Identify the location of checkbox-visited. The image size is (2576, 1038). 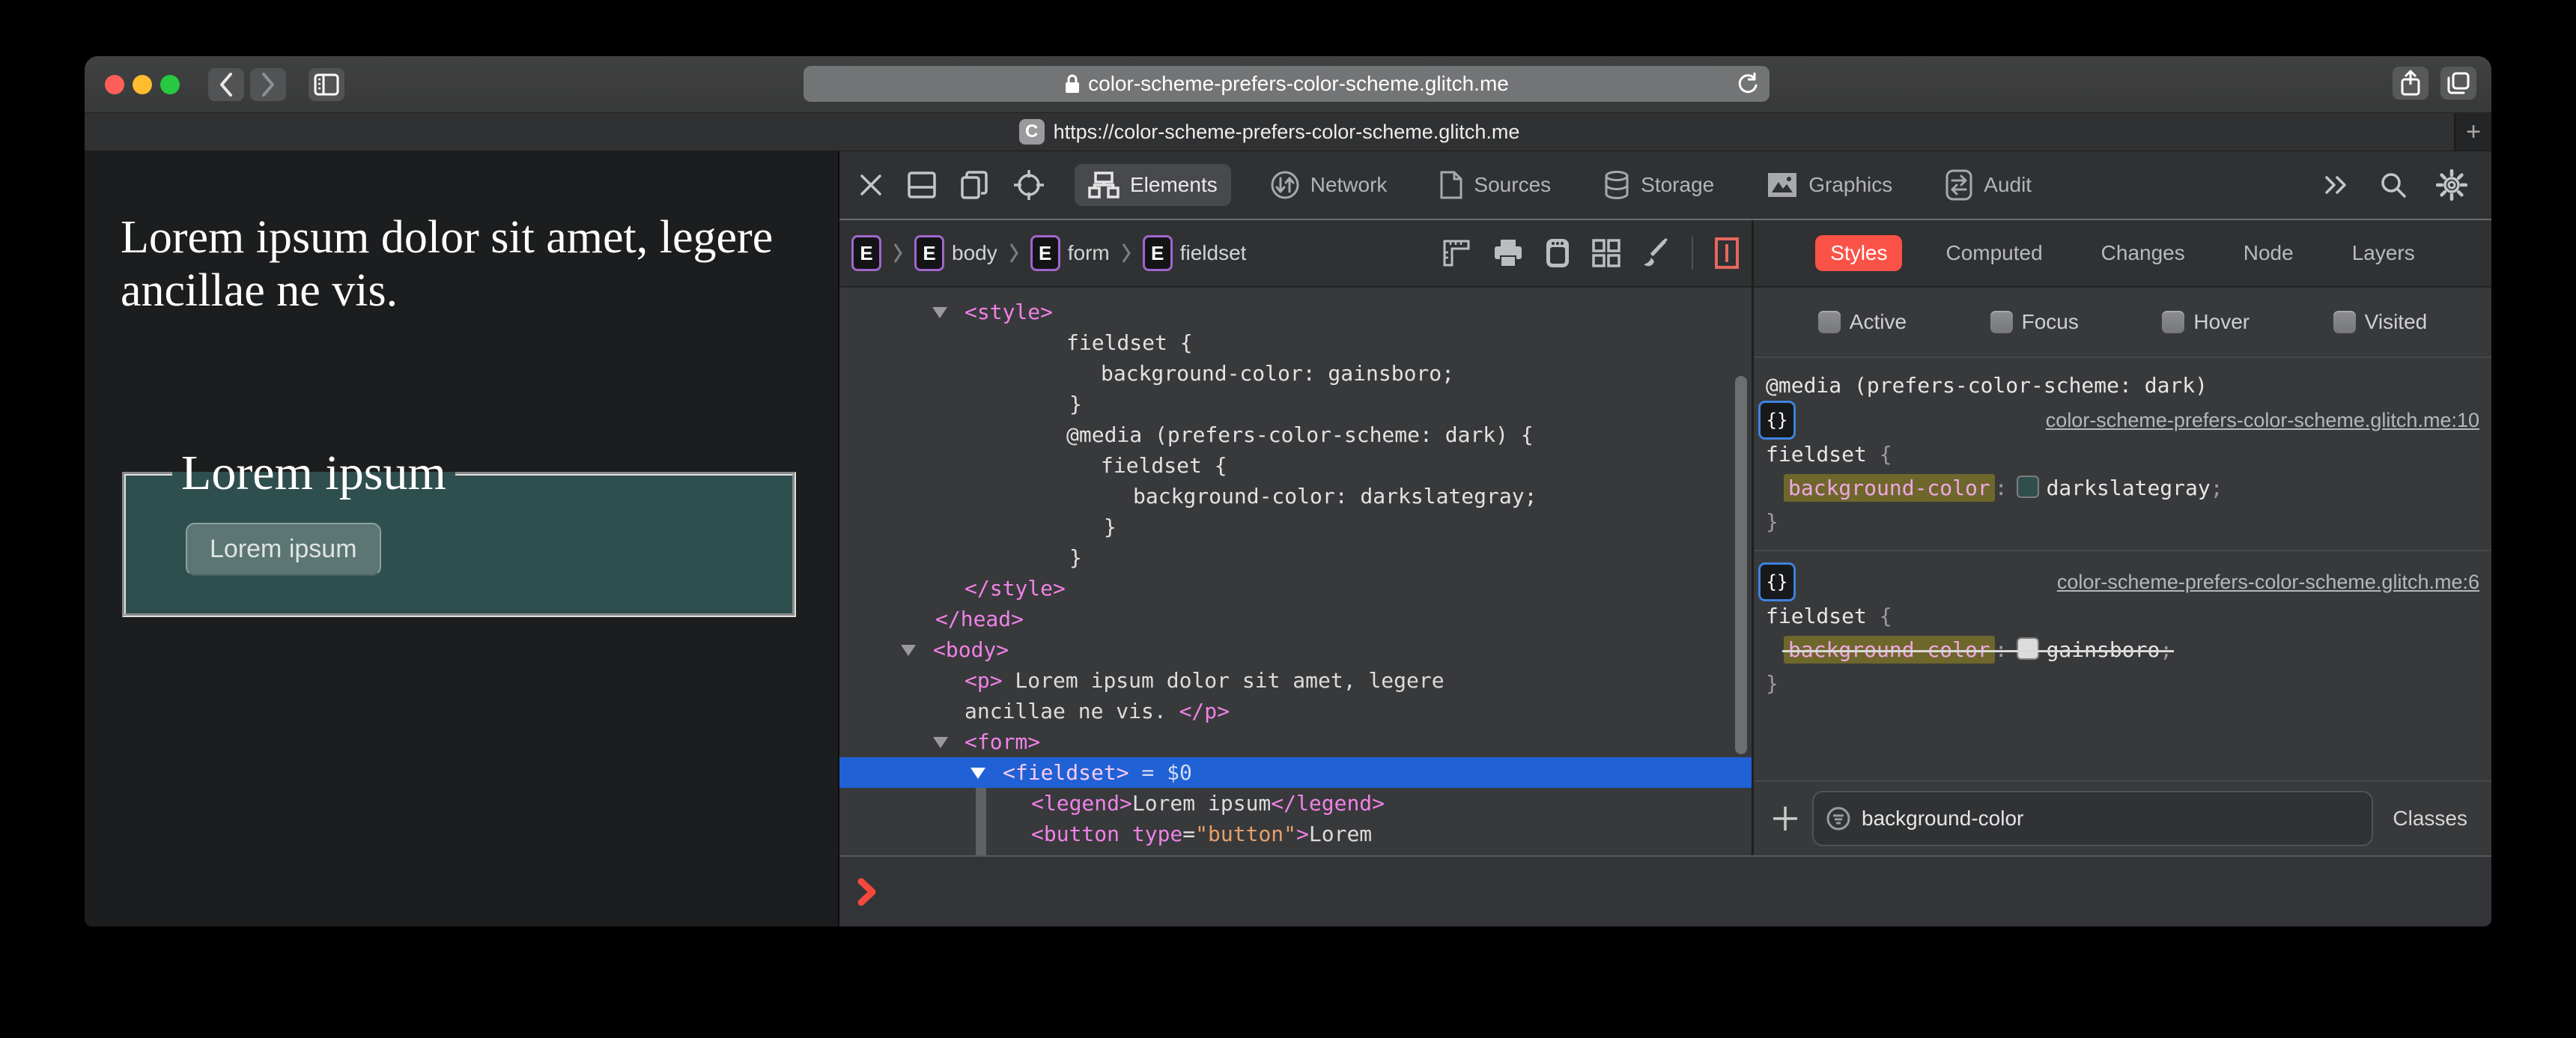
(2344, 322).